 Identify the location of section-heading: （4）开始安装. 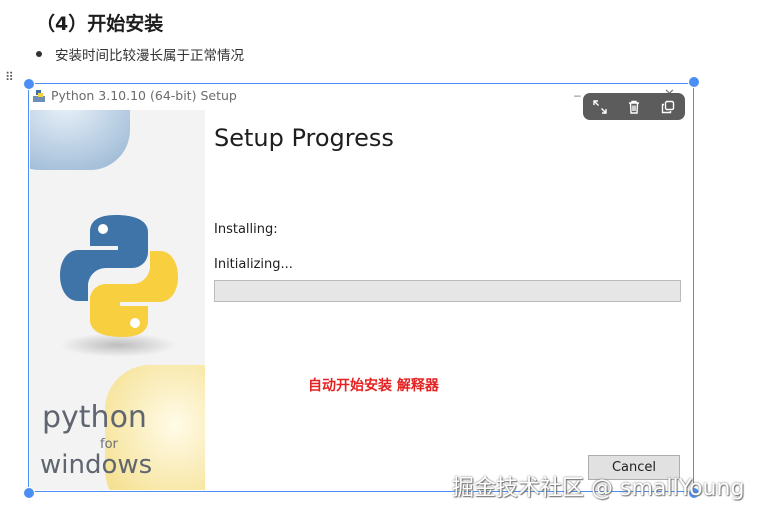
(100, 24).